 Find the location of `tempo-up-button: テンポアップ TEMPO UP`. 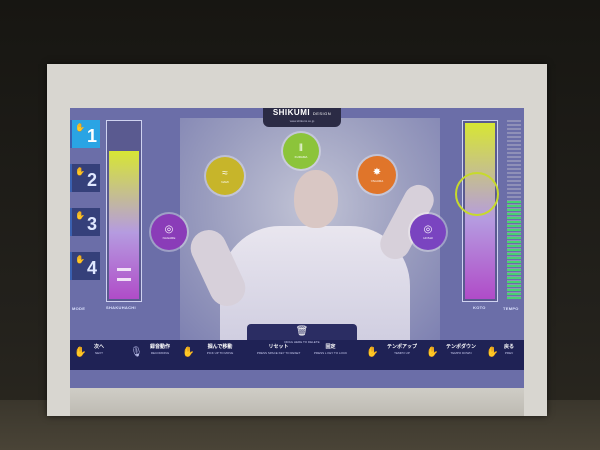

tempo-up-button: テンポアップ TEMPO UP is located at coordinates (402, 349).